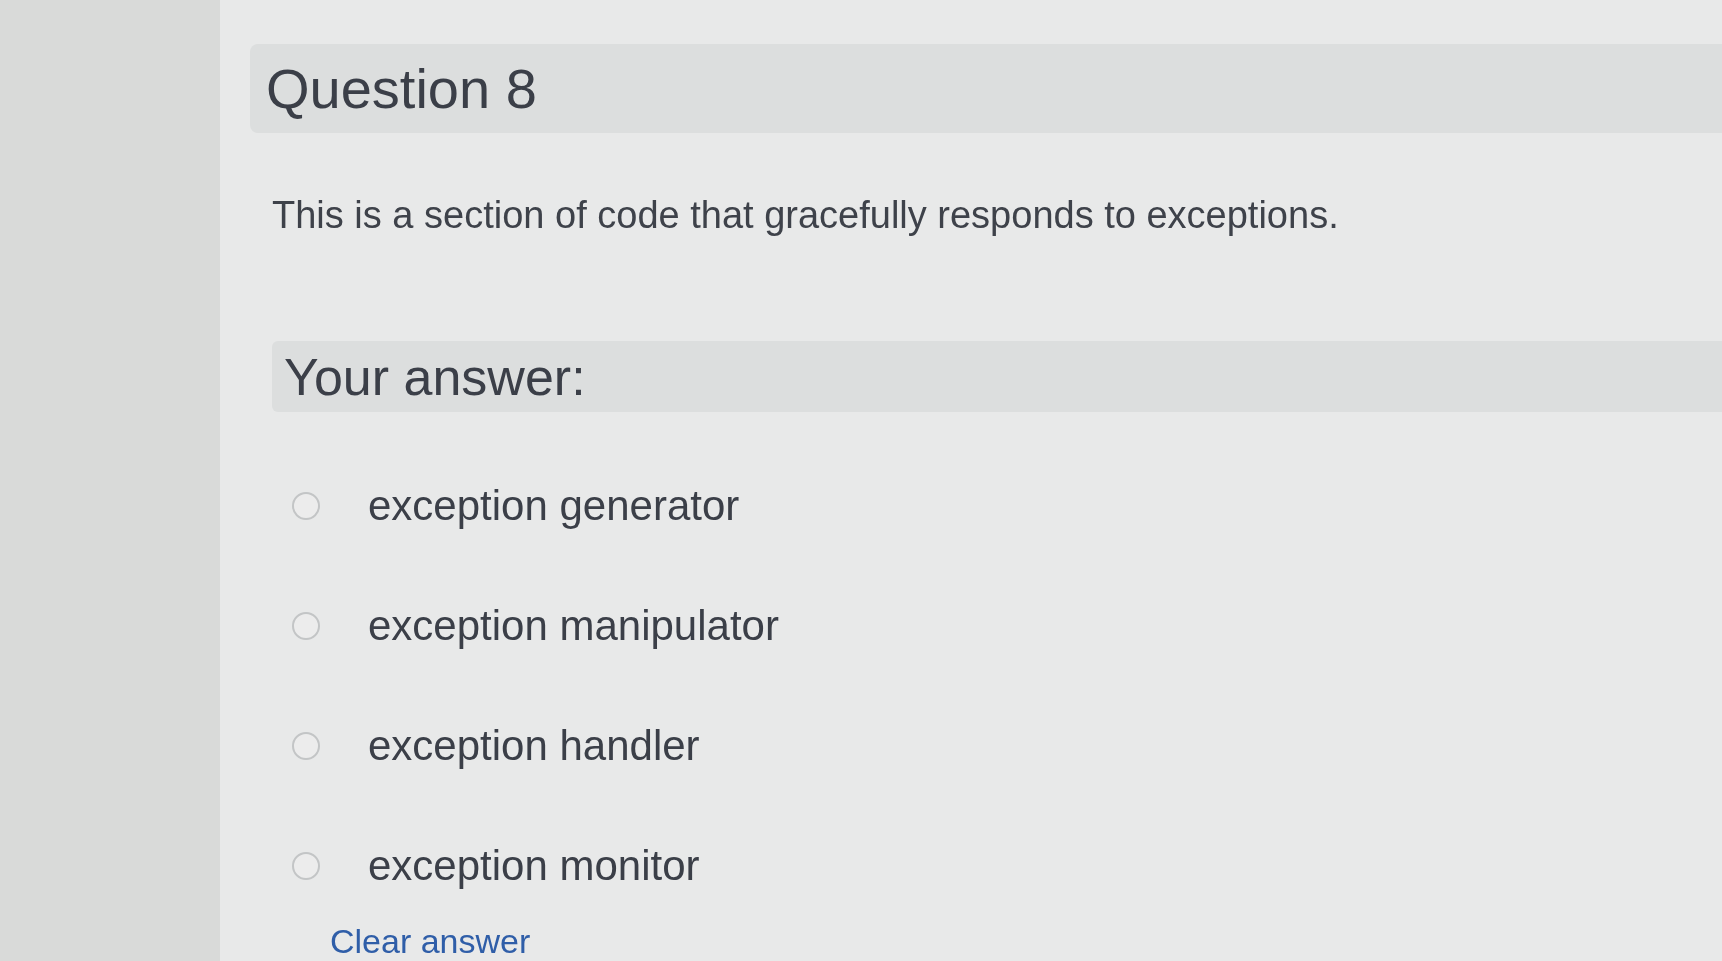 Image resolution: width=1722 pixels, height=961 pixels. I want to click on option-label: exception generator, so click(554, 506).